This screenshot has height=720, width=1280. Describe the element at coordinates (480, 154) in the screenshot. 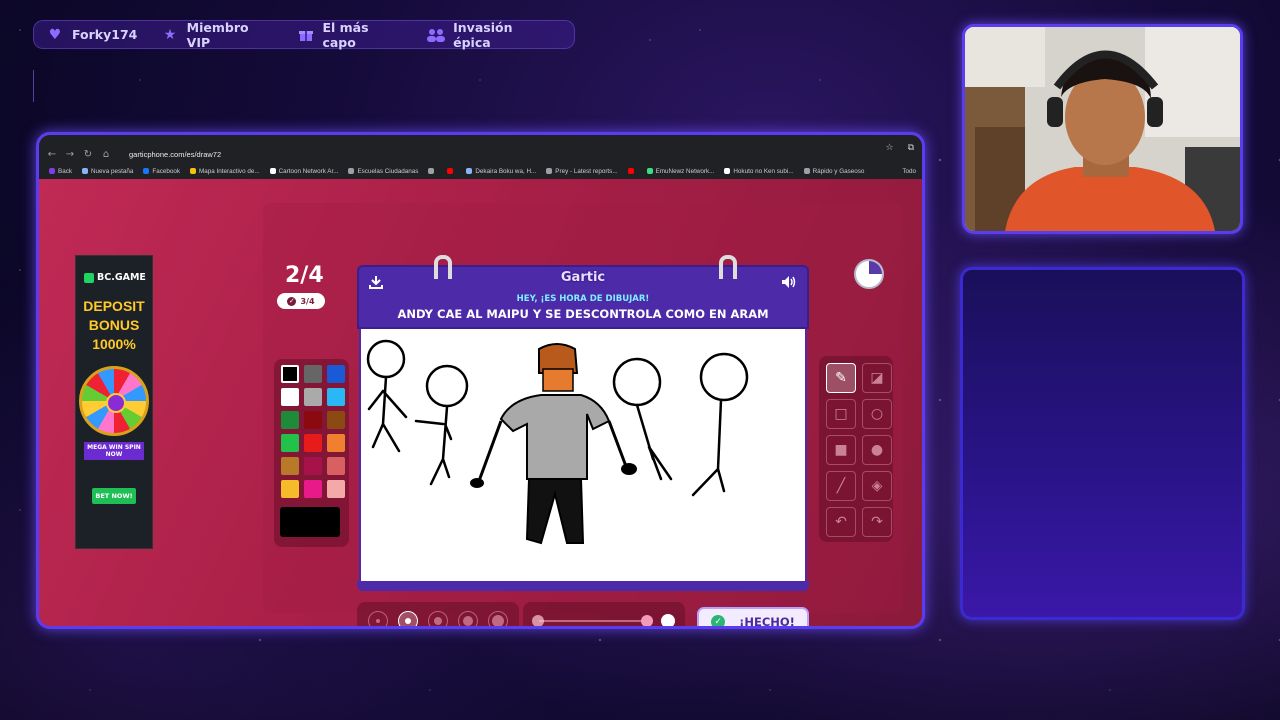

I see `browser-toolbar: ← → ↻ ⌂ garticphone.com/es/draw72 ☆ ⧉` at that location.